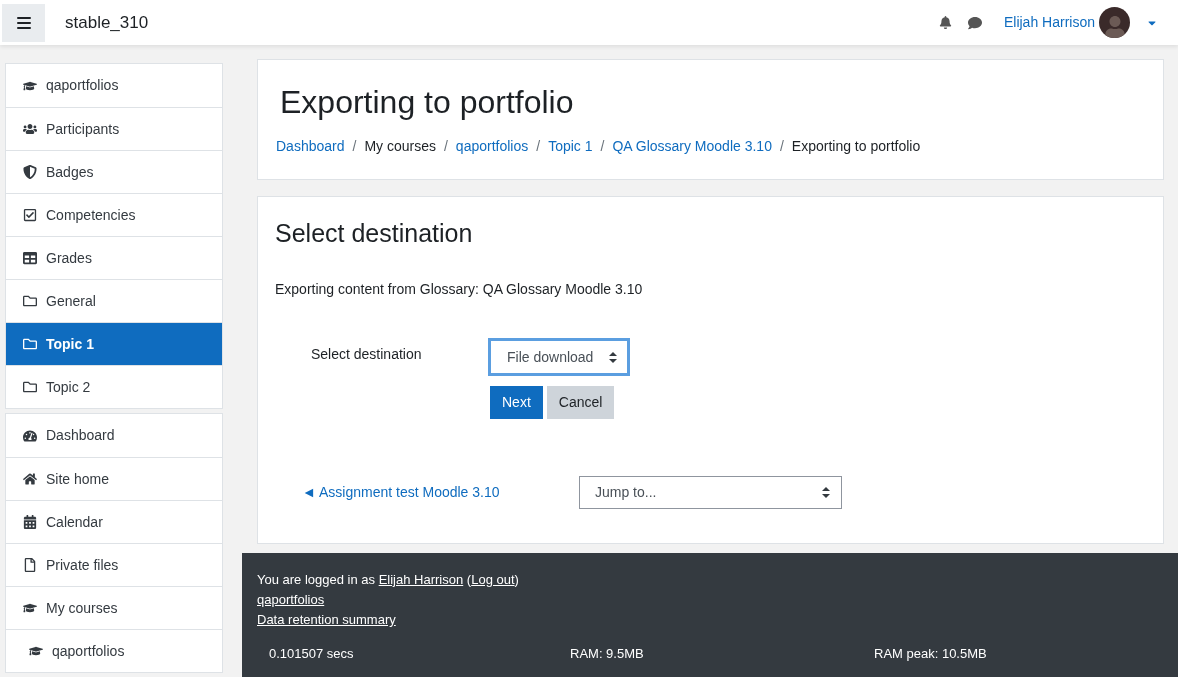  Describe the element at coordinates (440, 492) in the screenshot. I see `previous-activity-link: ◄ Assignment test Moodle 3.10` at that location.